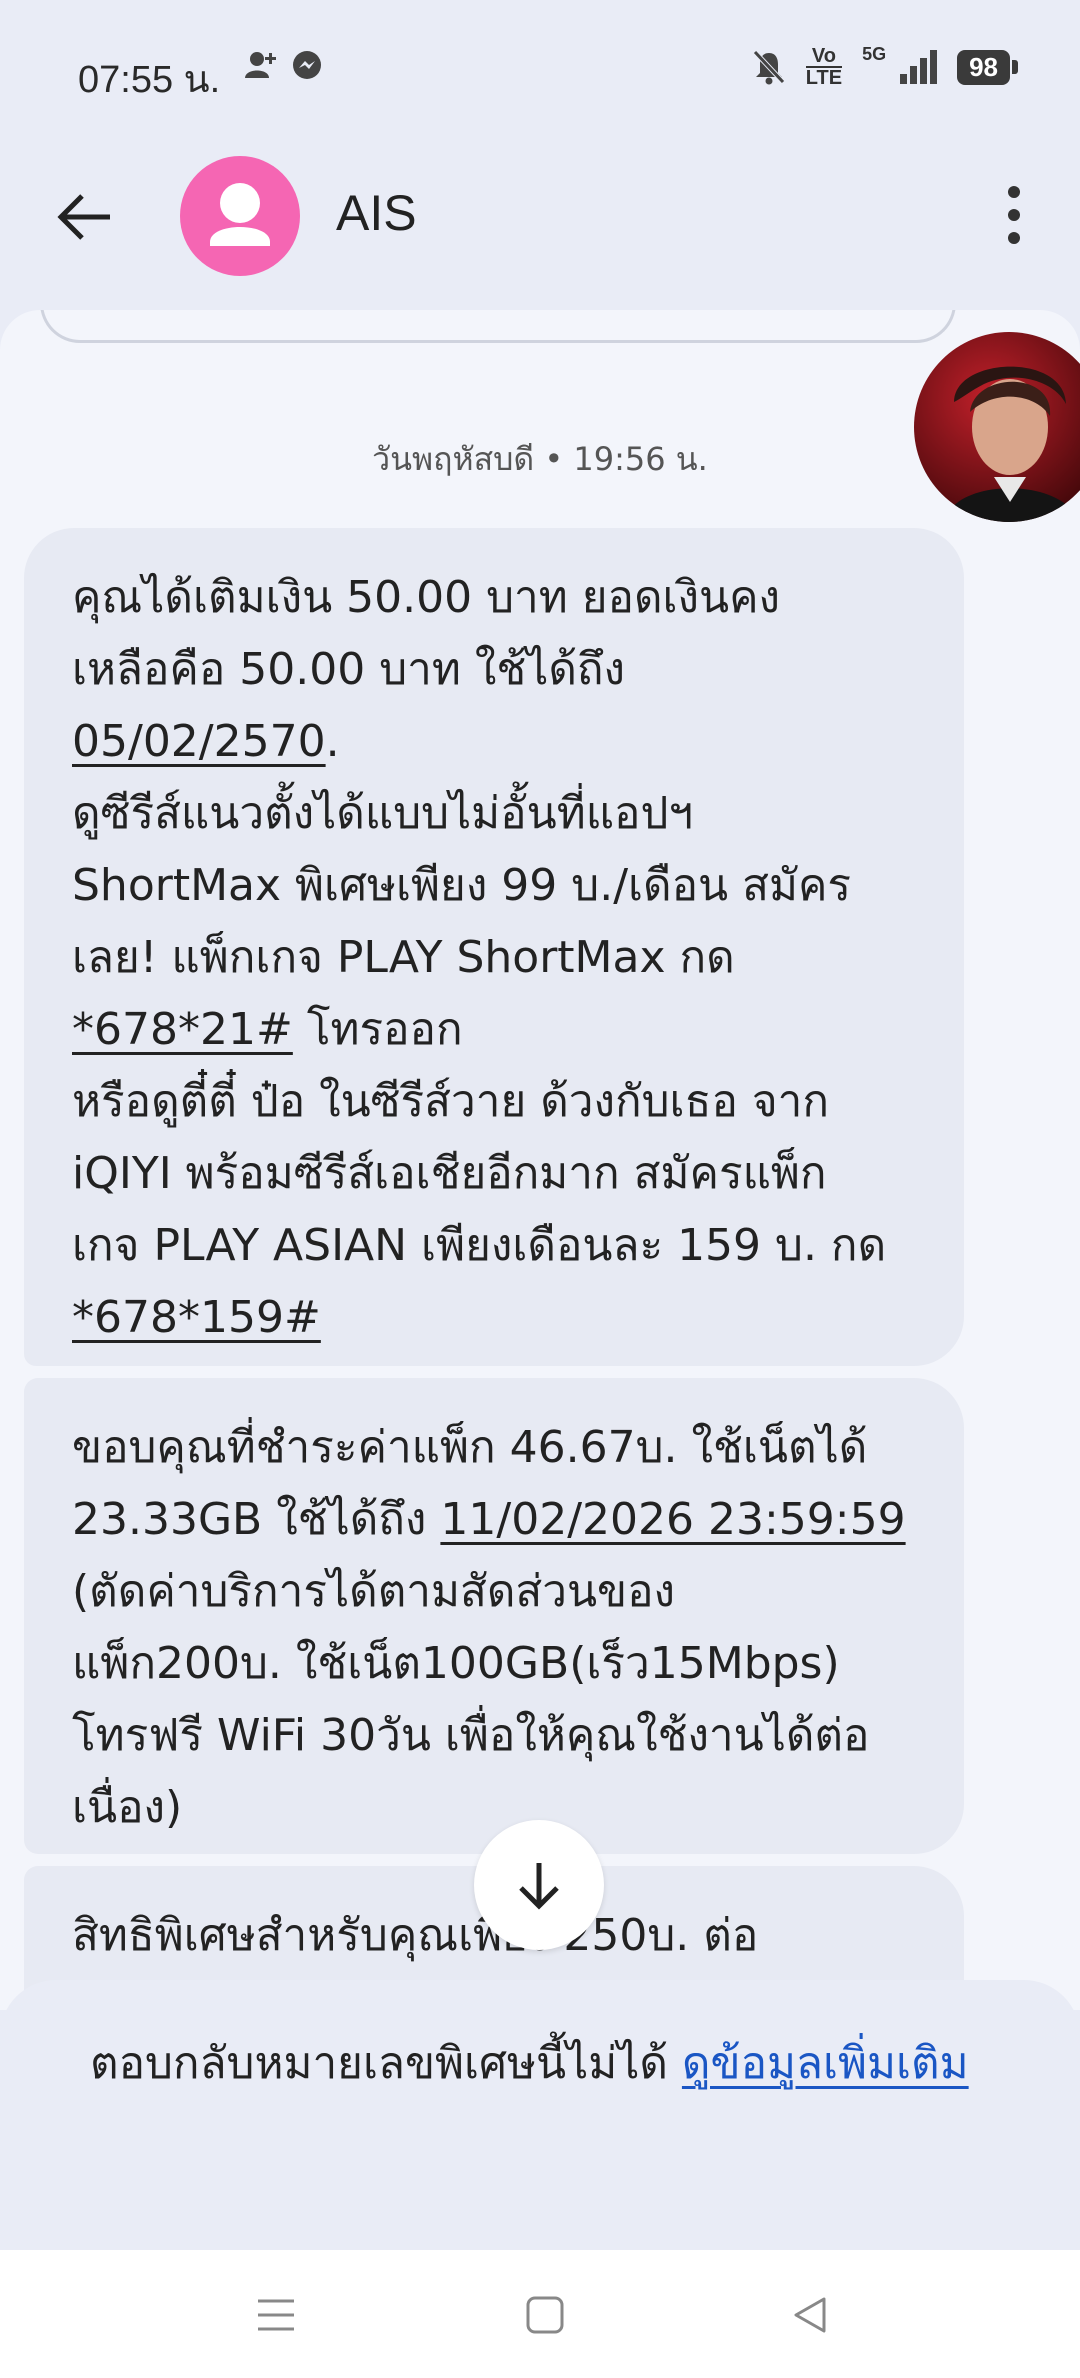  I want to click on home-button, so click(545, 2315).